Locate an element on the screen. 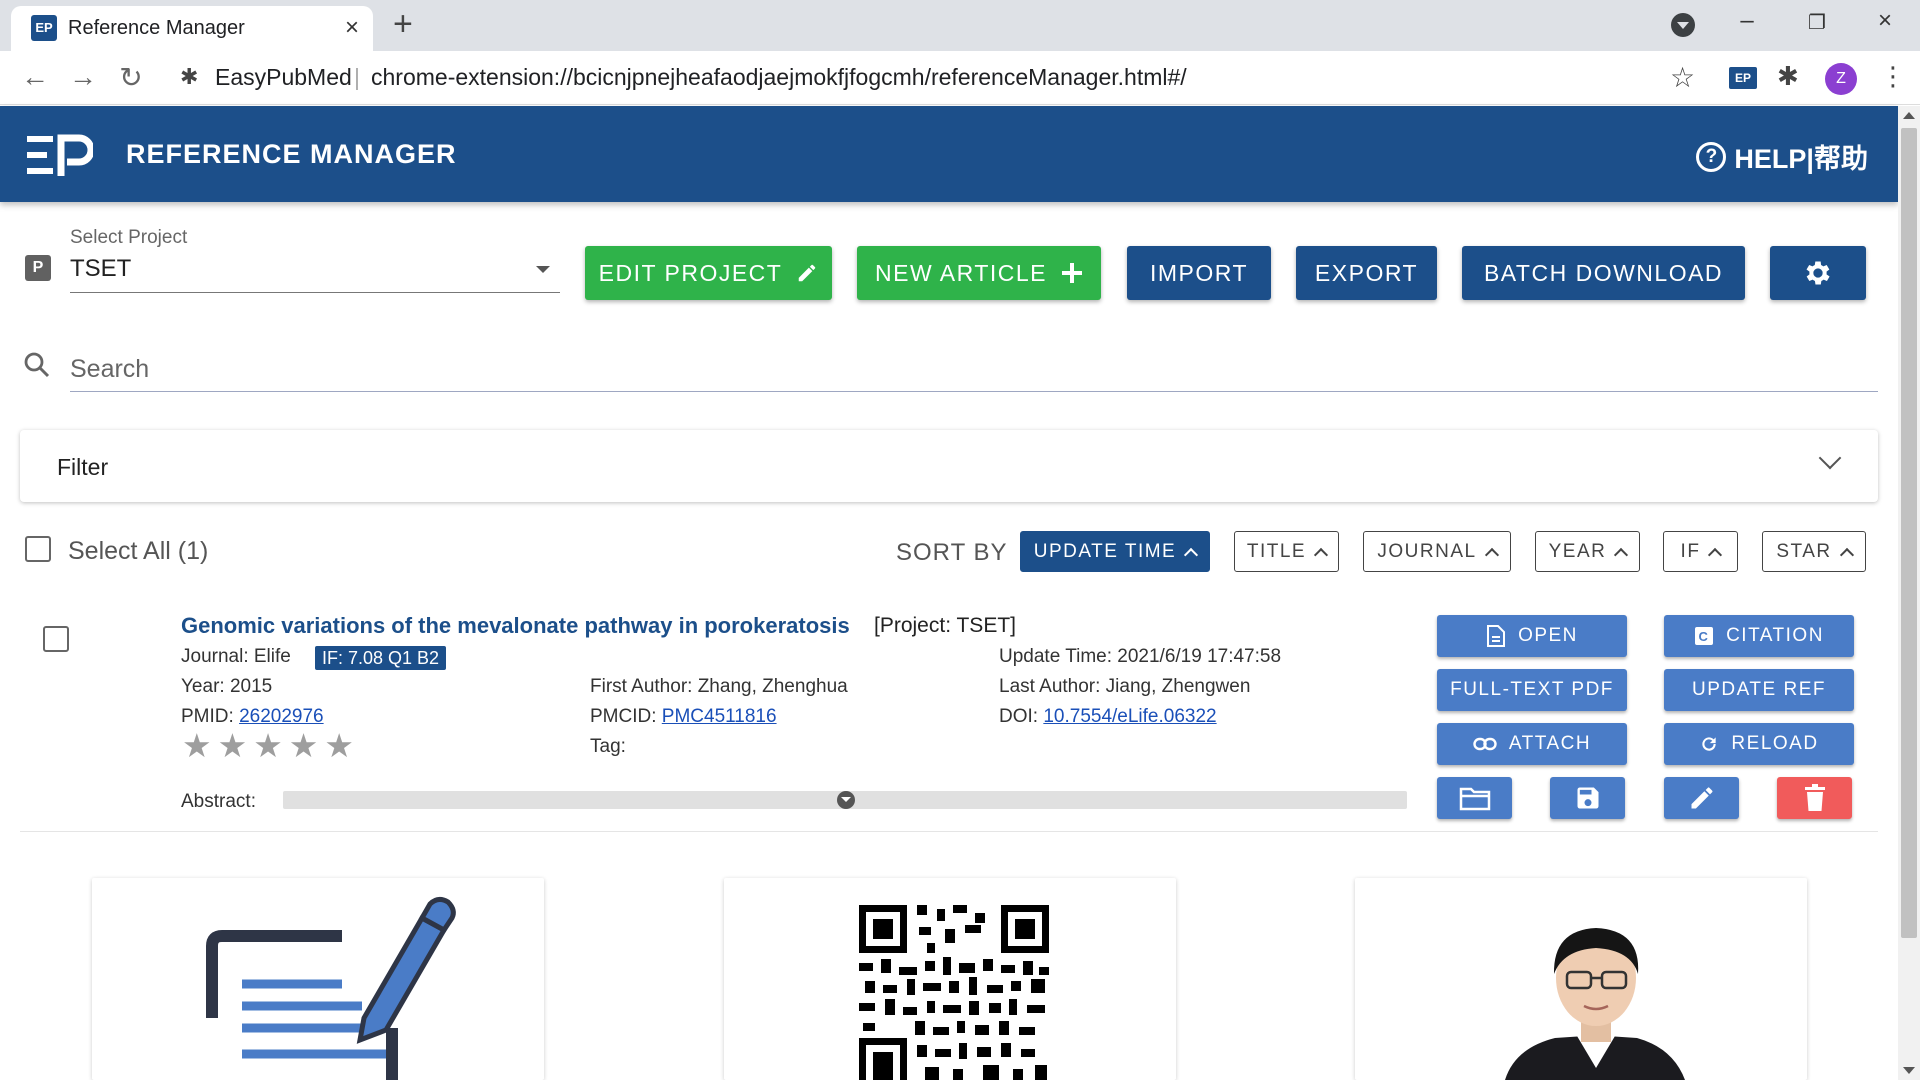  omnibox-extension-name: EasyPubMed is located at coordinates (283, 77).